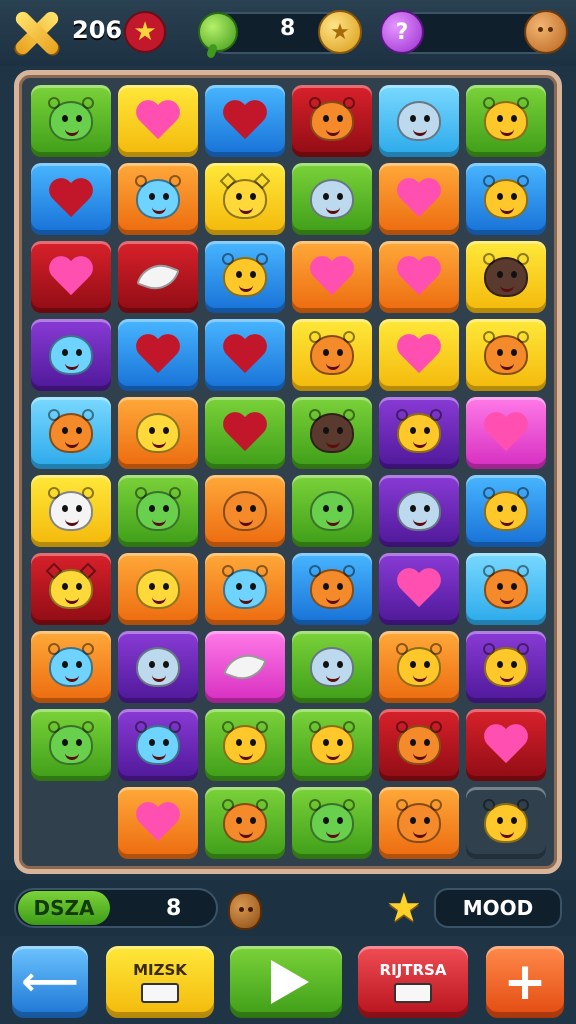 The height and width of the screenshot is (1024, 576). What do you see at coordinates (546, 32) in the screenshot?
I see `bronze-coin-icon` at bounding box center [546, 32].